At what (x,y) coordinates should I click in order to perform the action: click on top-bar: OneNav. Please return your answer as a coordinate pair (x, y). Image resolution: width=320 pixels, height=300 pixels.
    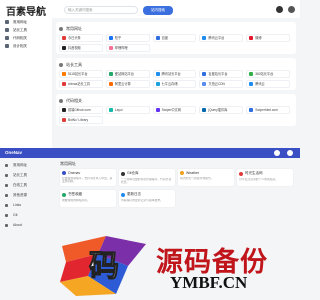
    Looking at the image, I should click on (150, 153).